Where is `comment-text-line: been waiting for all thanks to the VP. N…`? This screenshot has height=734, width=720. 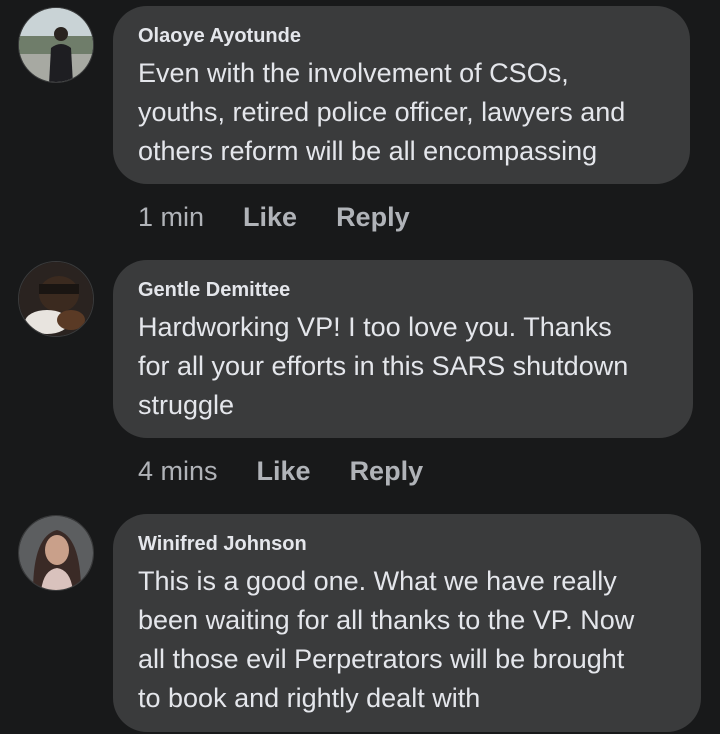 comment-text-line: been waiting for all thanks to the VP. N… is located at coordinates (386, 620).